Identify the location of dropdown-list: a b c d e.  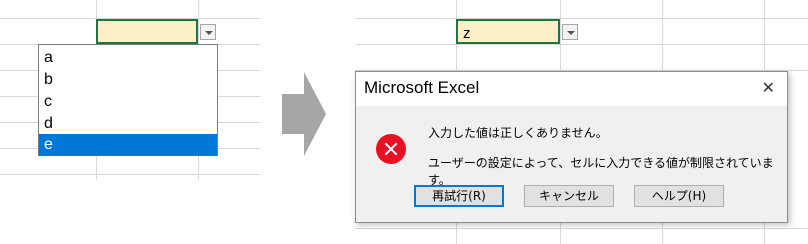
(128, 100).